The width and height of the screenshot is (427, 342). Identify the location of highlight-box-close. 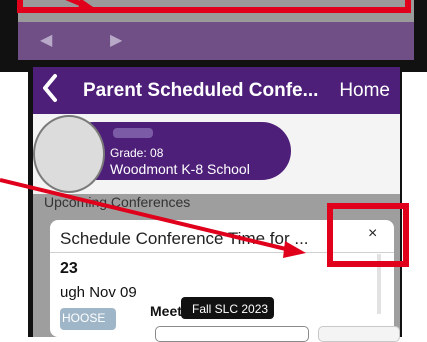
(368, 235).